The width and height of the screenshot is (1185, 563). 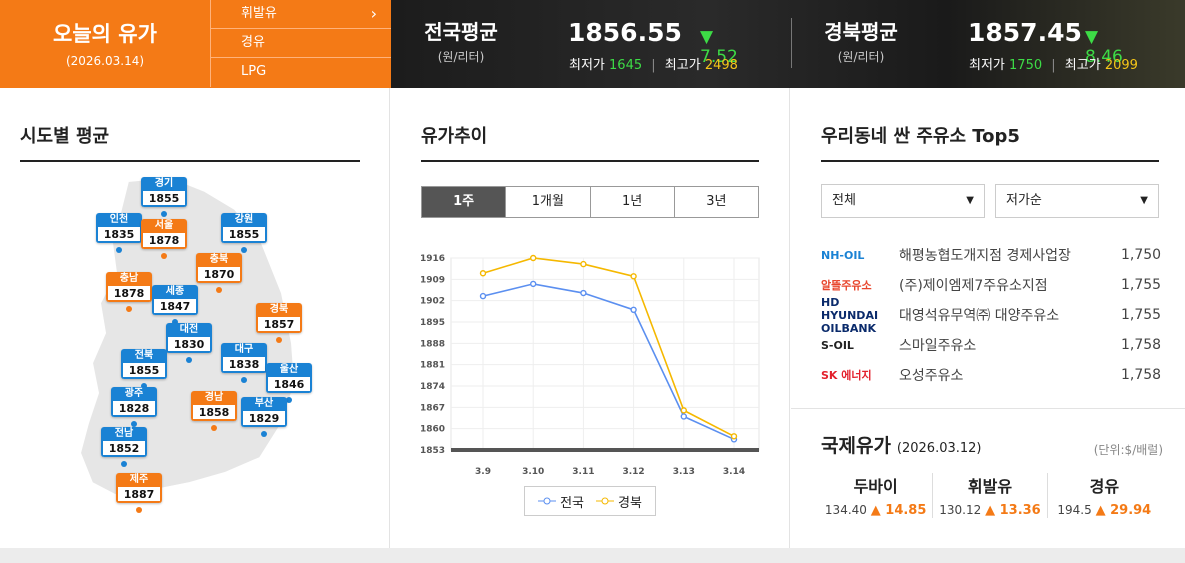 I want to click on y-tick-label: 1895, so click(x=432, y=323).